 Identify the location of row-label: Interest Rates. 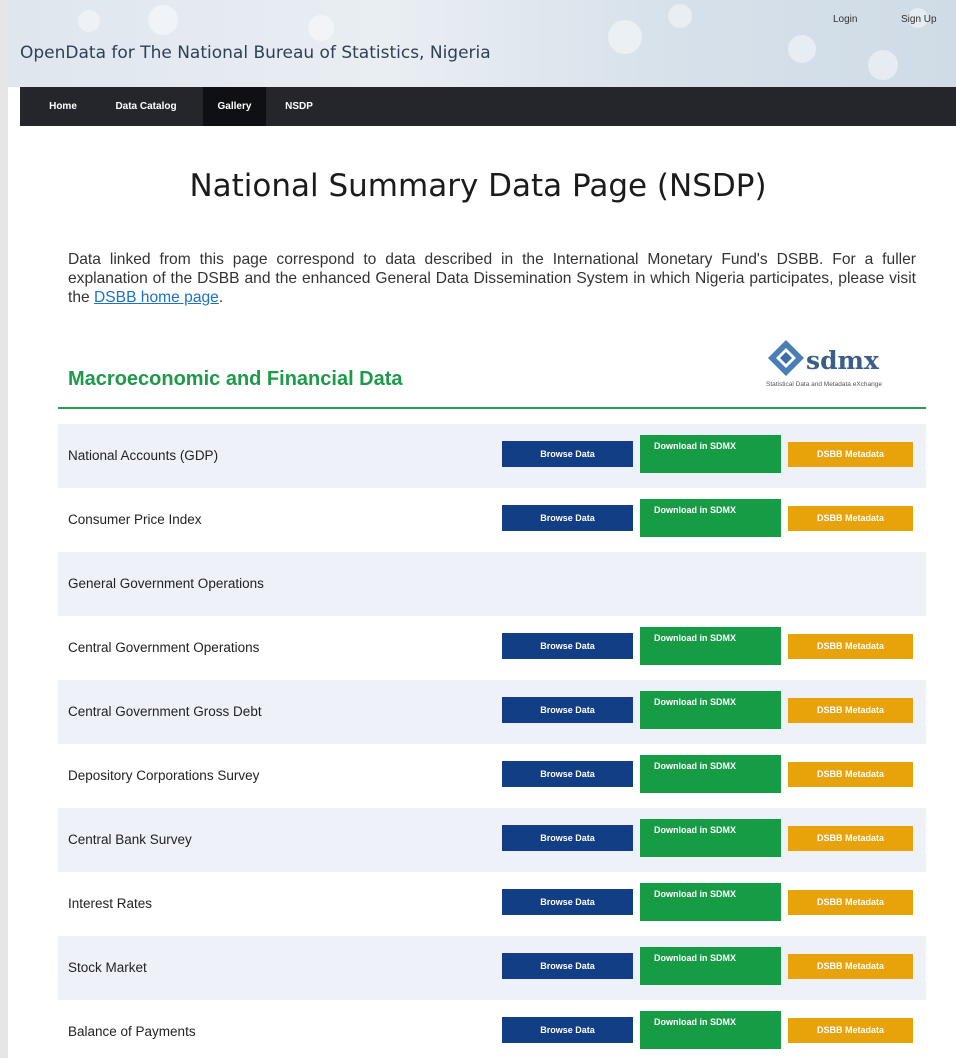
(110, 903).